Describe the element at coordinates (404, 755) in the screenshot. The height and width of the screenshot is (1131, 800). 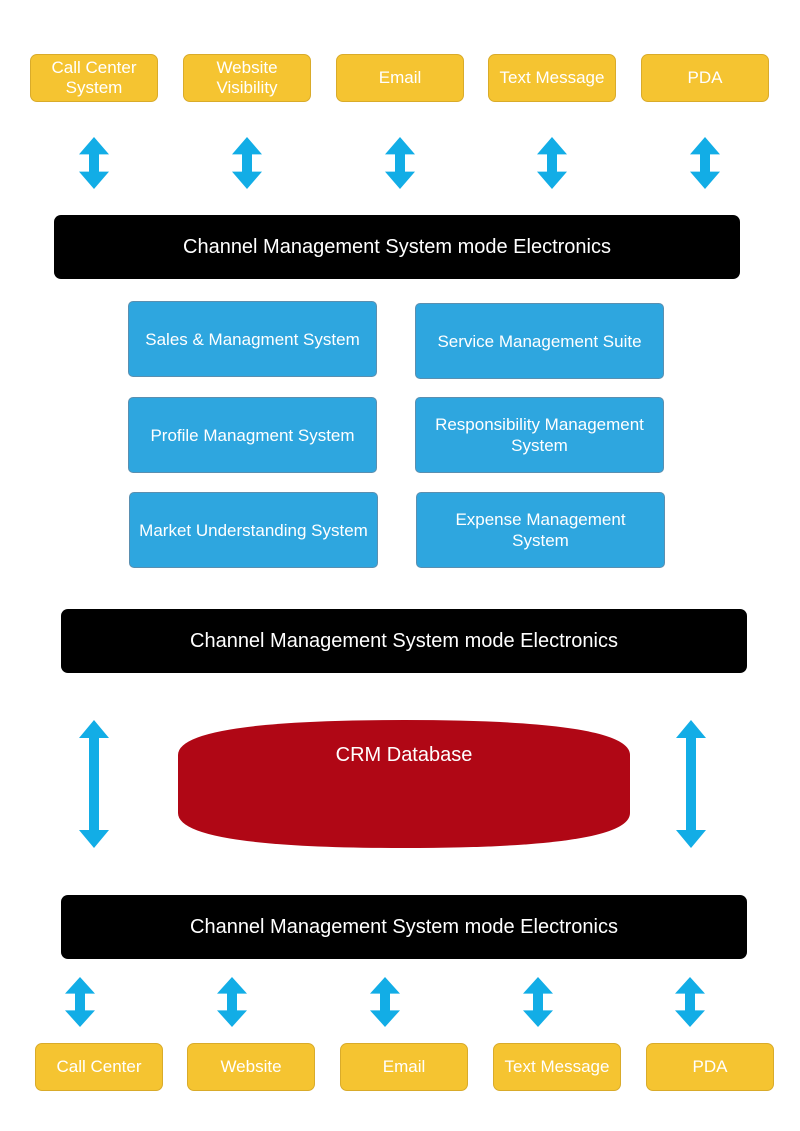
I see `database-label: CRM Database` at that location.